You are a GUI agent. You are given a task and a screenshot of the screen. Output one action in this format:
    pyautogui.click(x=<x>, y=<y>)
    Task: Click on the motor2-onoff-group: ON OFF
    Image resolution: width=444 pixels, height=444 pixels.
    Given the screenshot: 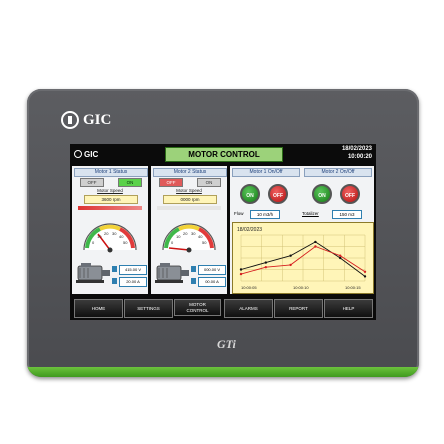 What is the action you would take?
    pyautogui.click(x=337, y=196)
    